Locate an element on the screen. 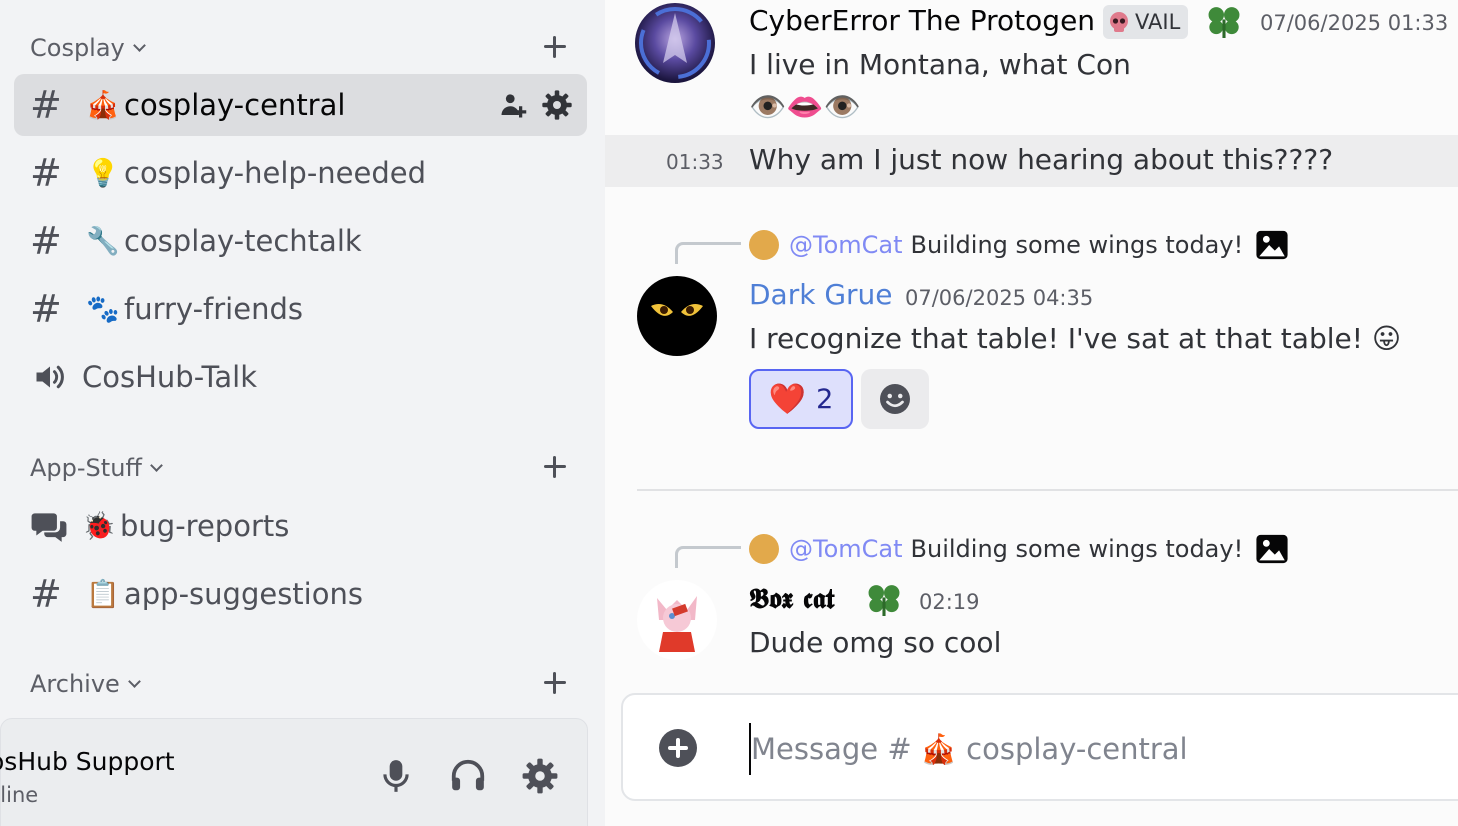 The width and height of the screenshot is (1458, 826). channel-app-suggestions: # 📋 app-suggestions is located at coordinates (300, 594).